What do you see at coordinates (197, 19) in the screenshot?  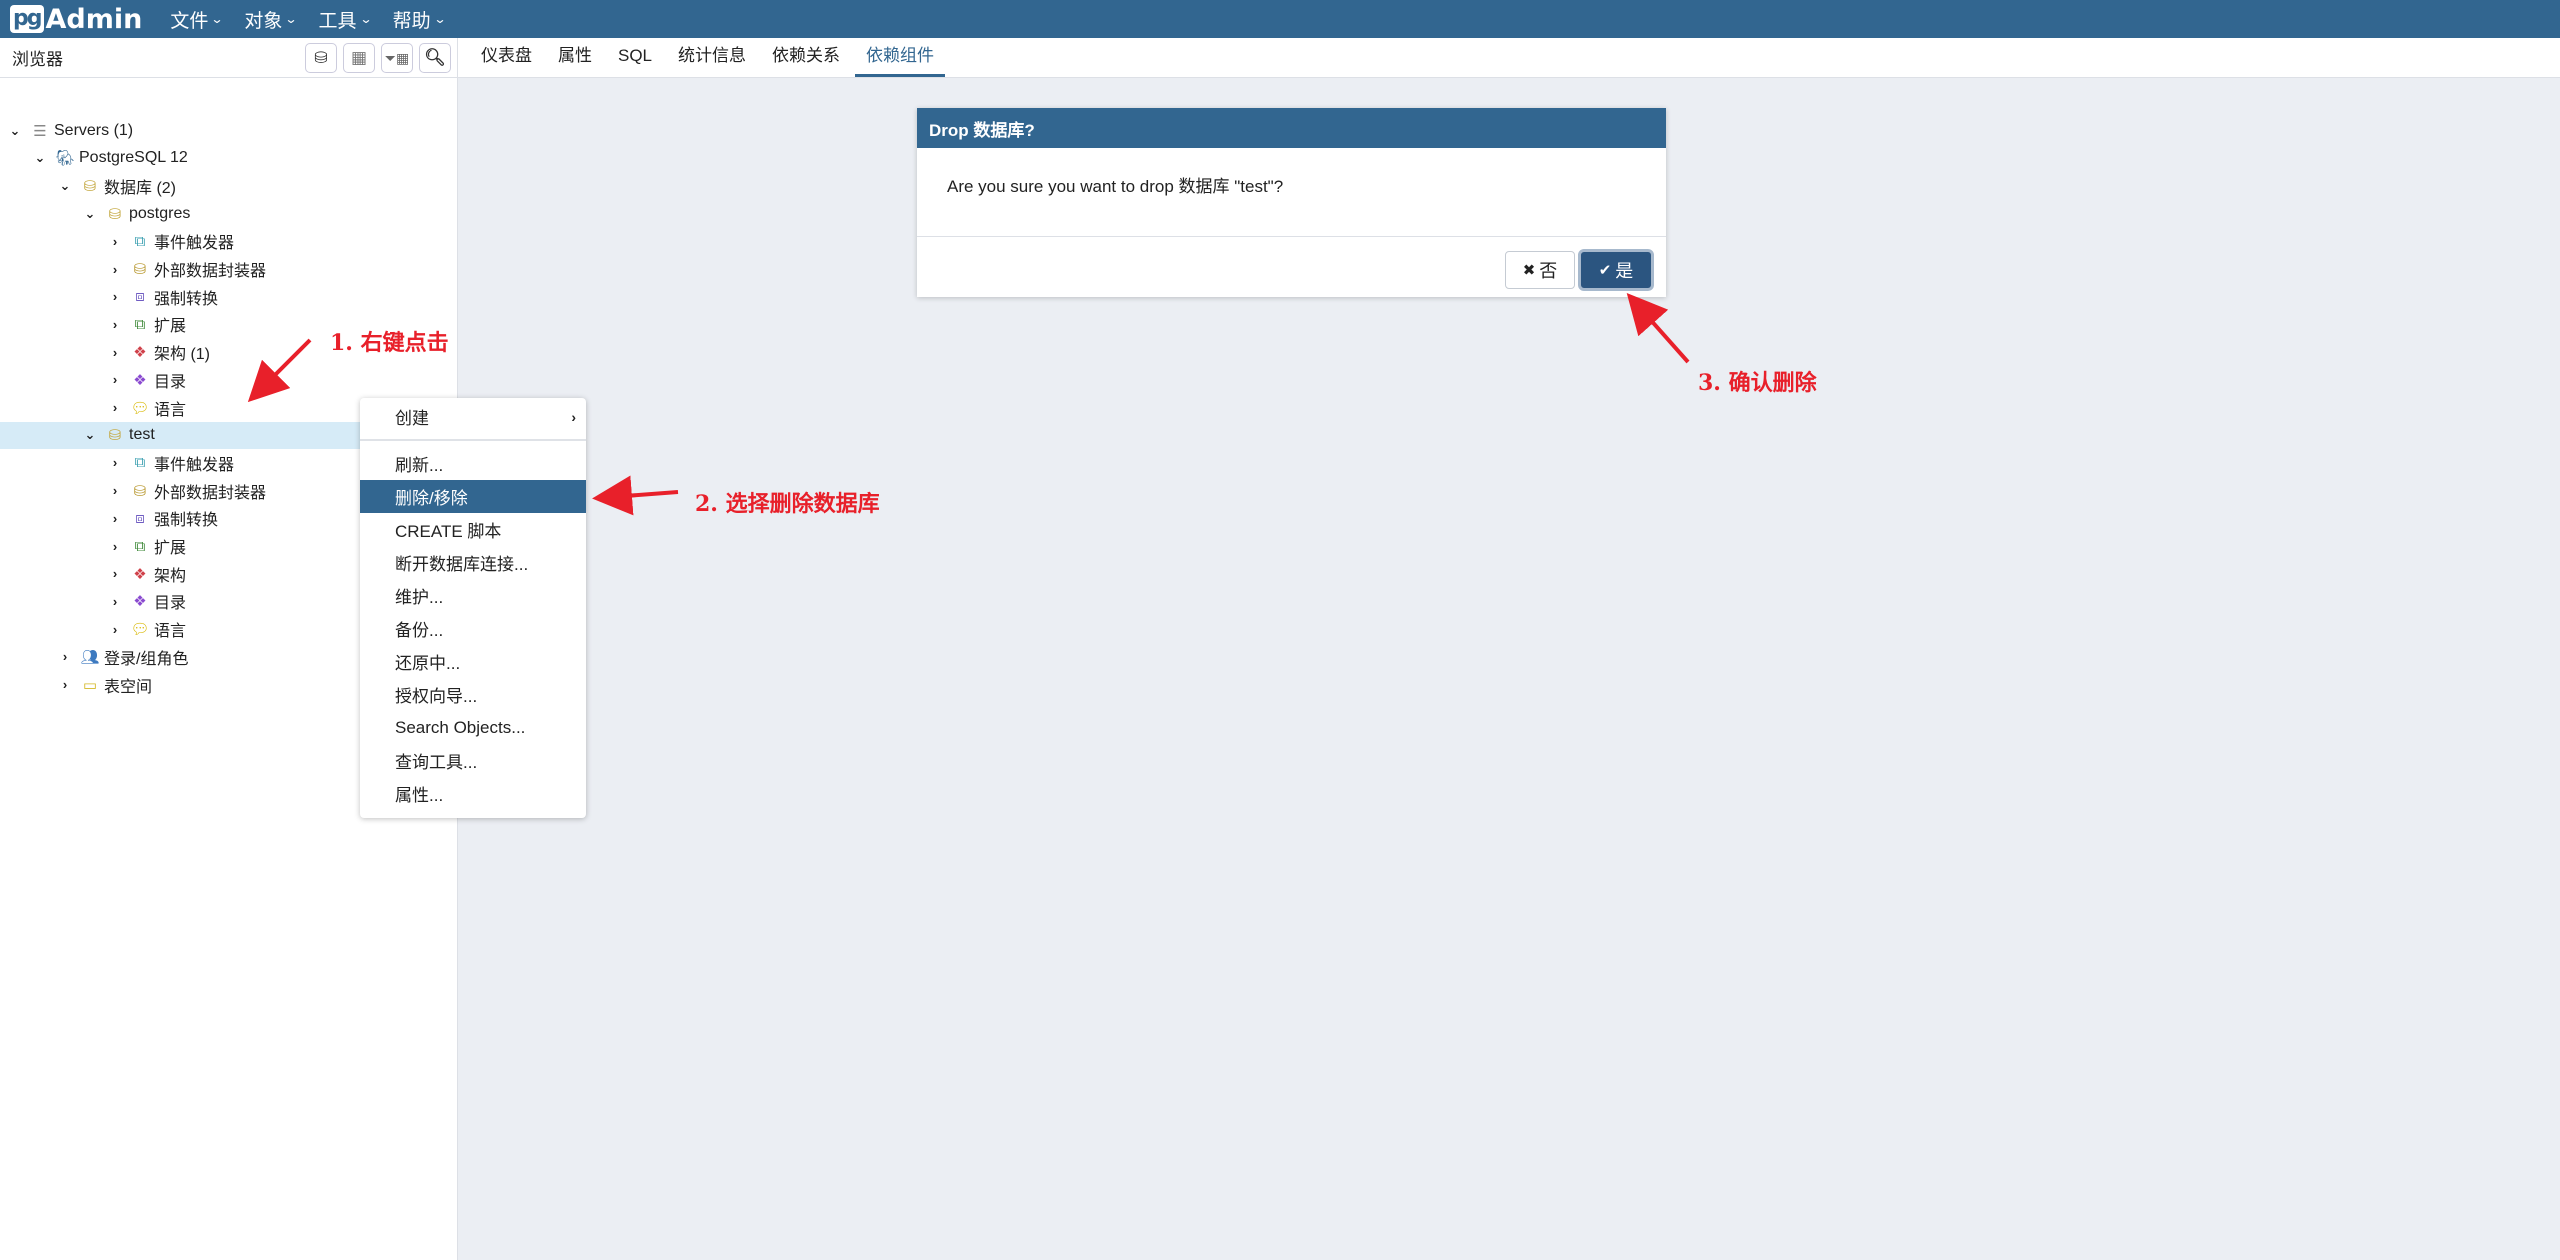 I see `menu-0: 文件 ⌄` at bounding box center [197, 19].